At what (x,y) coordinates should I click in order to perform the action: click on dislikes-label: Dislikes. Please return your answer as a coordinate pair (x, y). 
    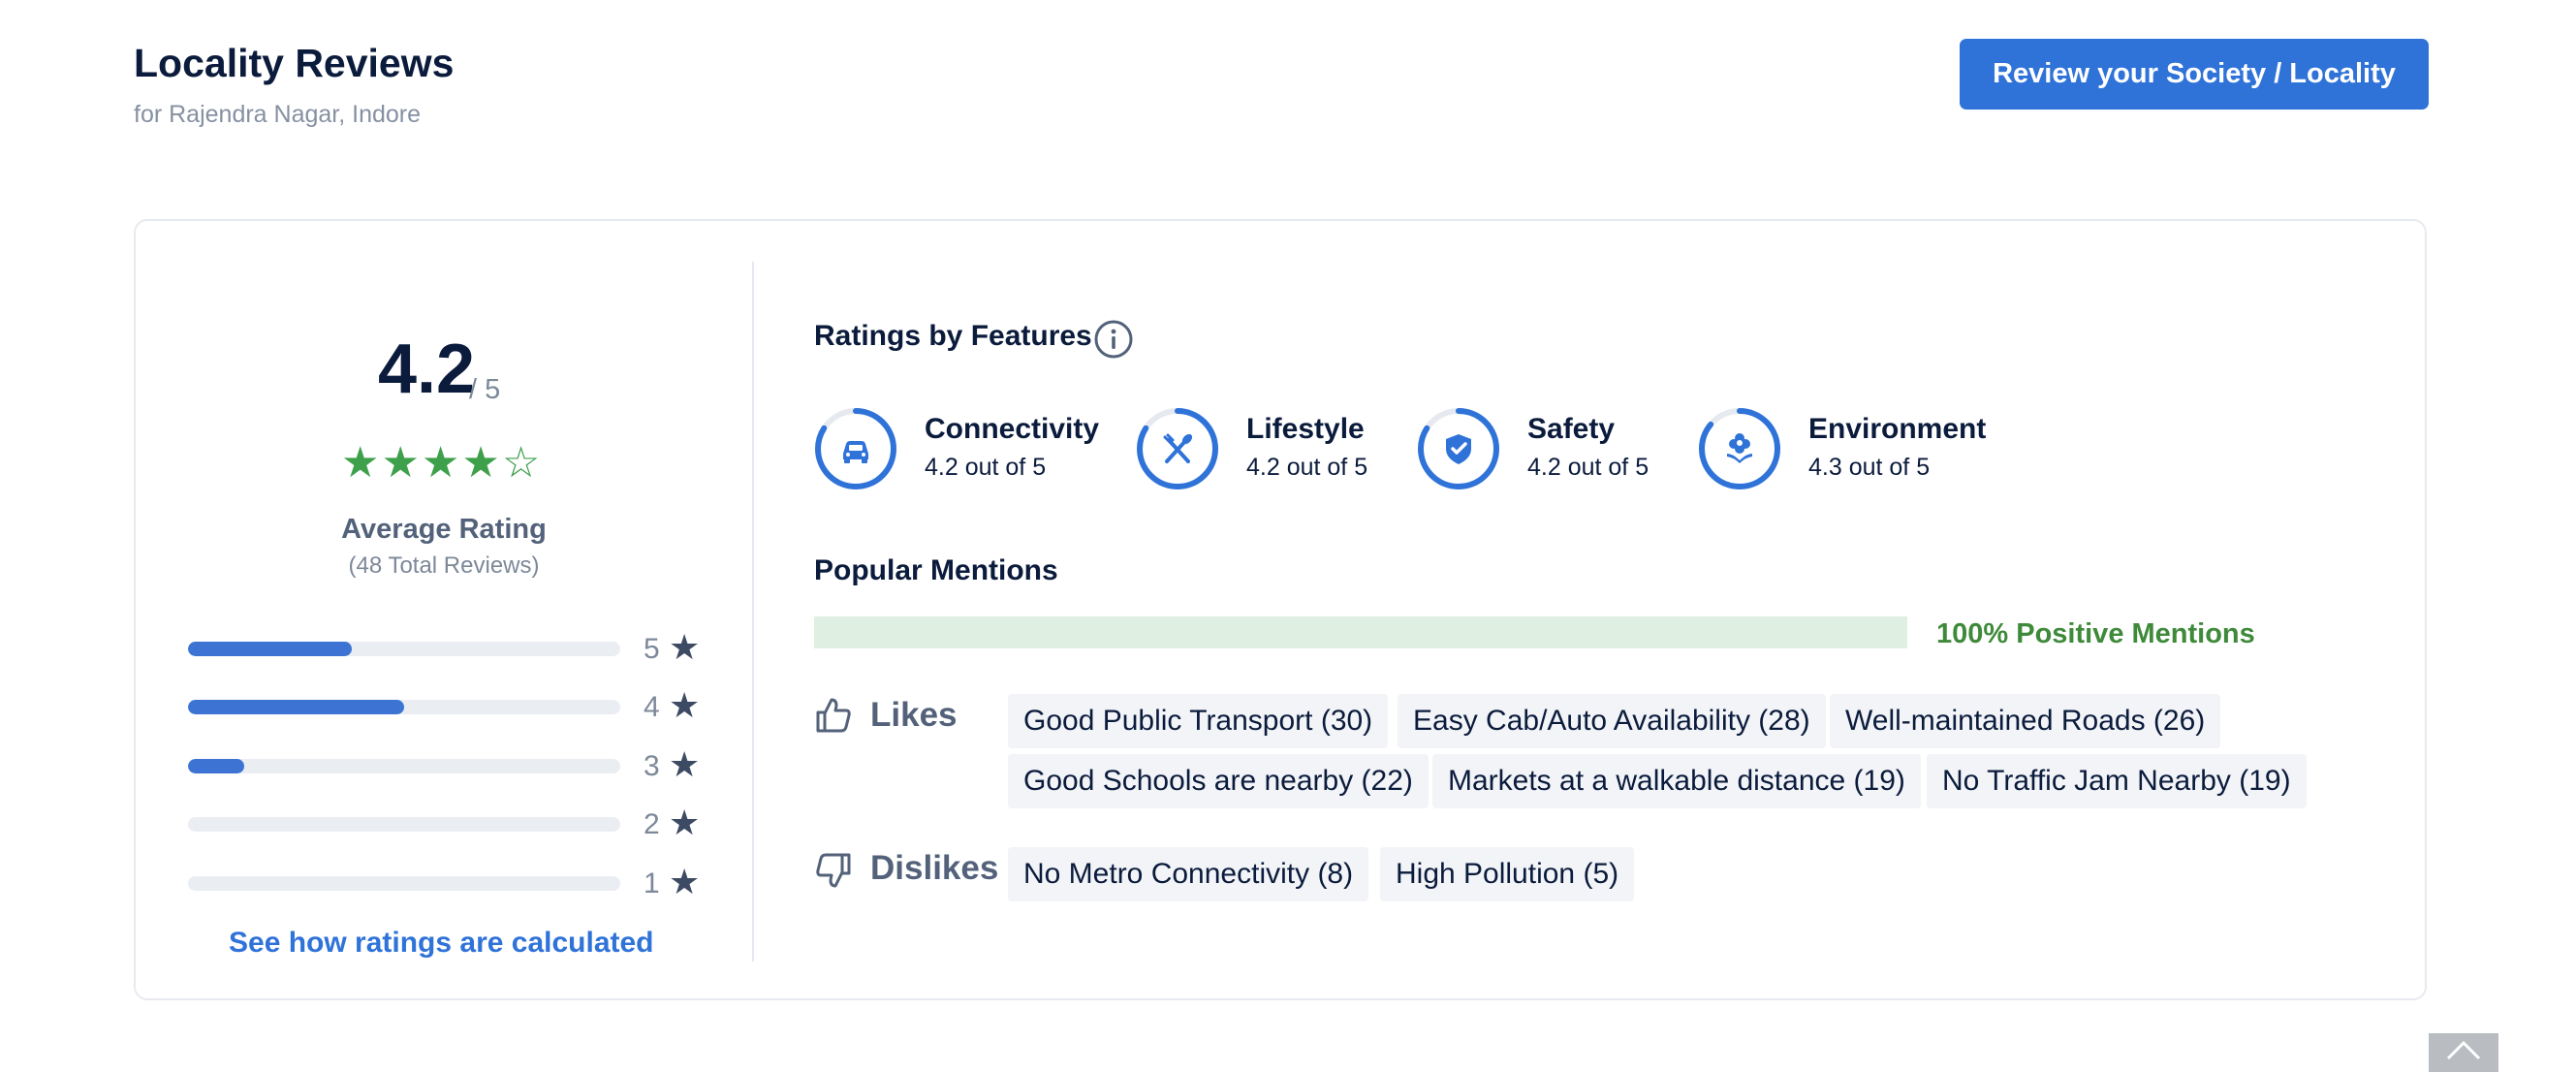
    Looking at the image, I should click on (934, 868).